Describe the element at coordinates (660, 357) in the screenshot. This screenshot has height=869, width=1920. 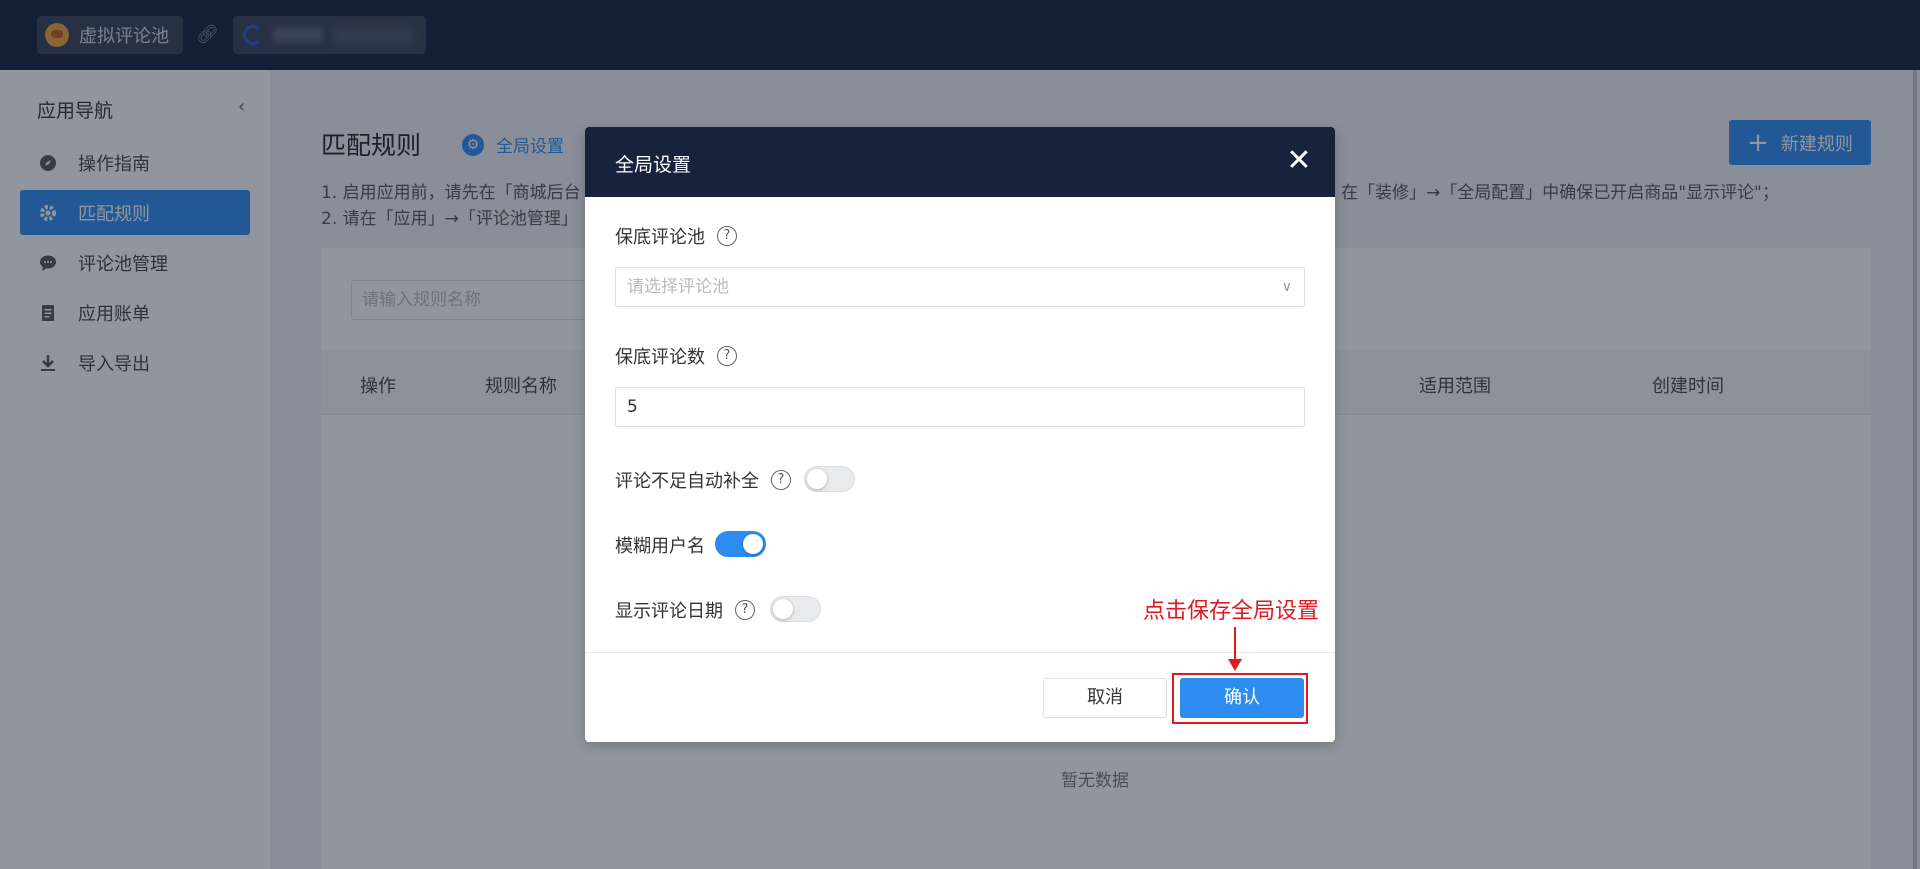
I see `fallback-count-label-text: 保底评论数` at that location.